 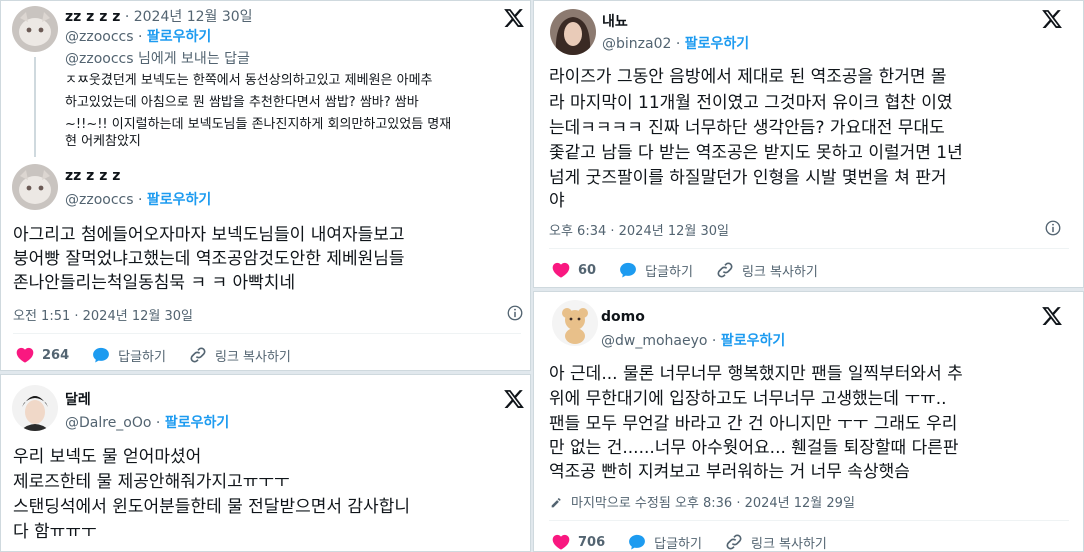 What do you see at coordinates (209, 235) in the screenshot?
I see `tweet-line-1: 아그리고 첨에들어오자마자 보넥도님들이 내여자들보고` at bounding box center [209, 235].